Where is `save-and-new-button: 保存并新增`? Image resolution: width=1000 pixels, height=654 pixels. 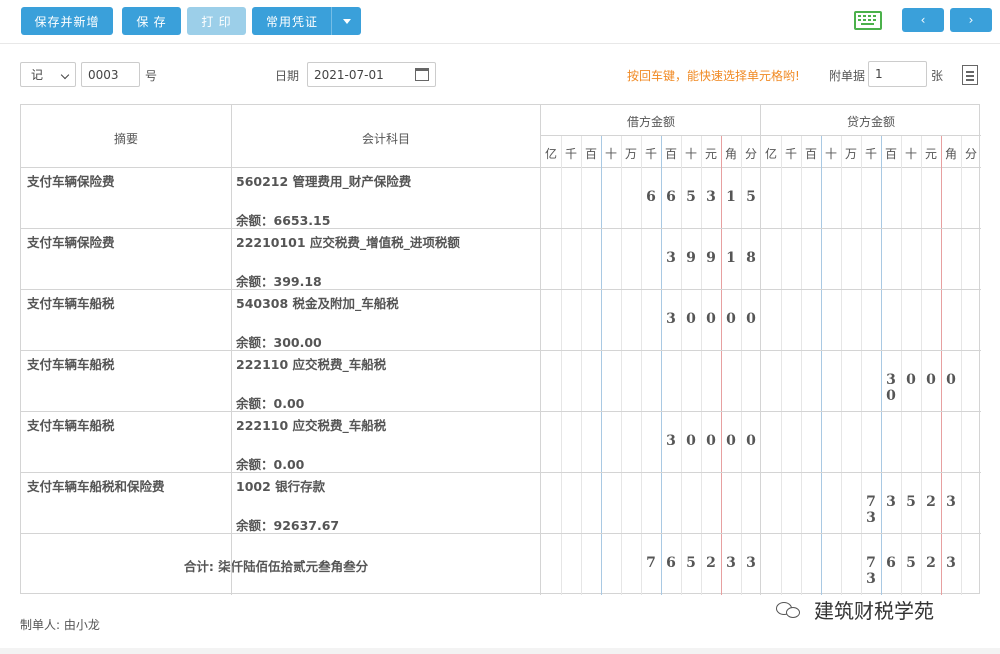
save-and-new-button: 保存并新增 is located at coordinates (67, 21).